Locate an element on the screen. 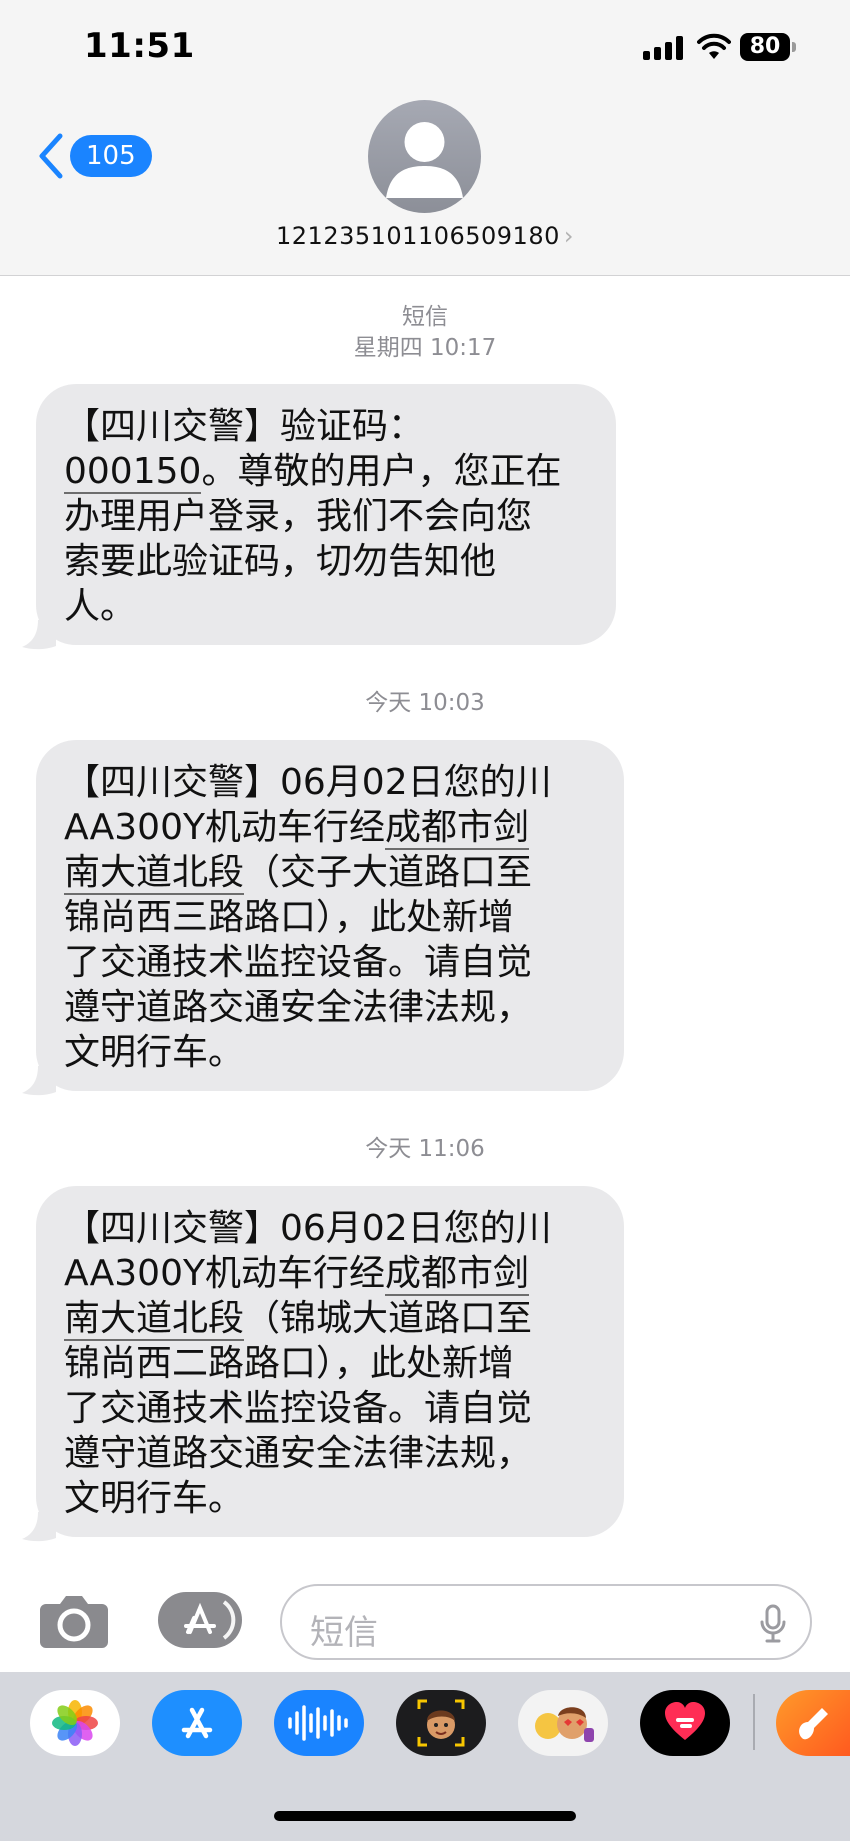  person-icon is located at coordinates (424, 160).